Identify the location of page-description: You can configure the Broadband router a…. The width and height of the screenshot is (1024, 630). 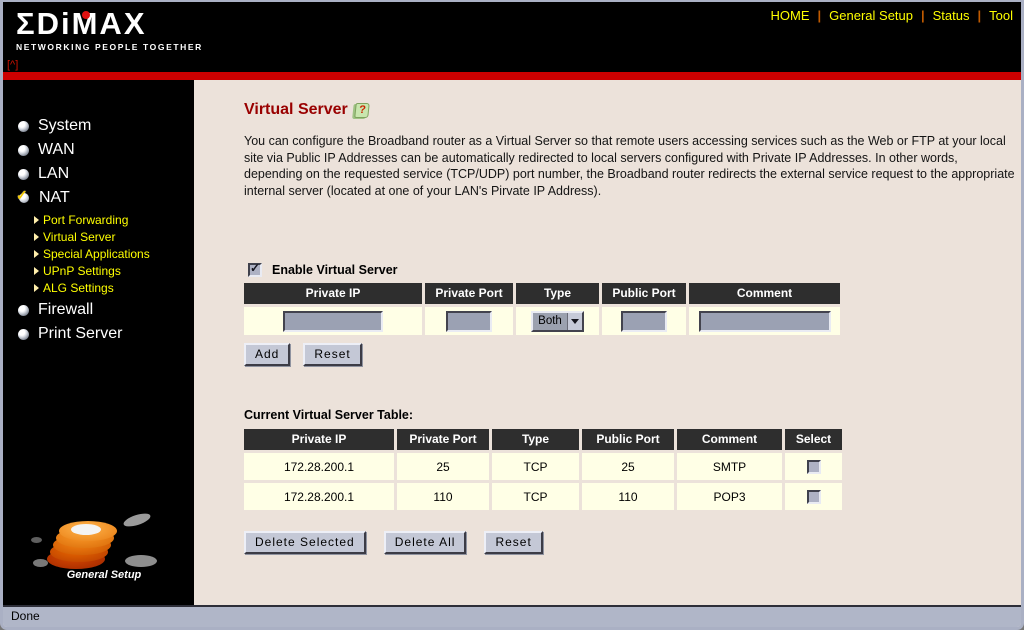
(629, 166).